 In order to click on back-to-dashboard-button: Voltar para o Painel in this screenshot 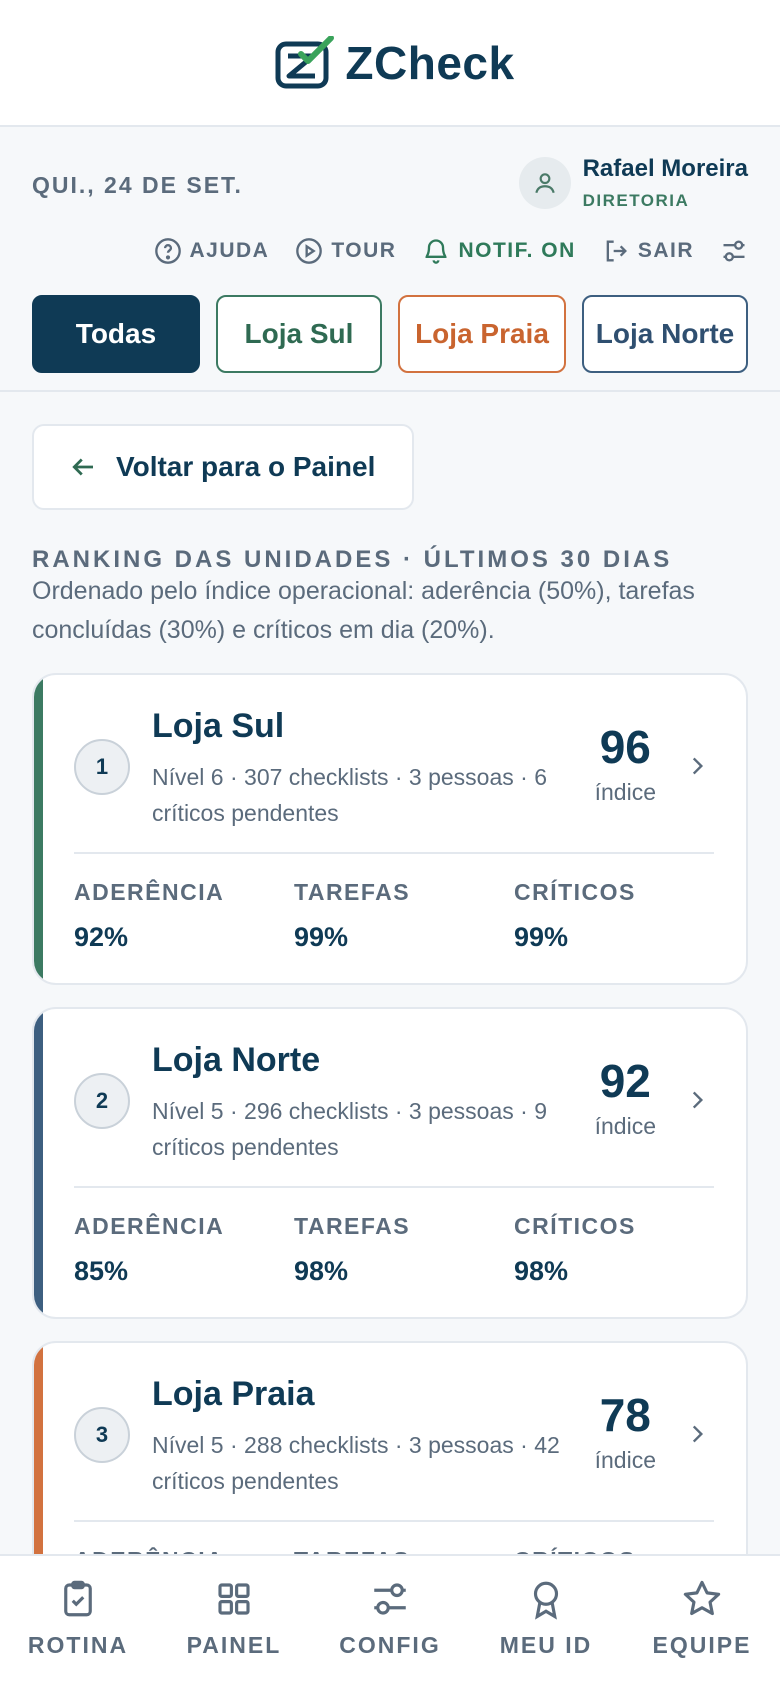, I will do `click(223, 467)`.